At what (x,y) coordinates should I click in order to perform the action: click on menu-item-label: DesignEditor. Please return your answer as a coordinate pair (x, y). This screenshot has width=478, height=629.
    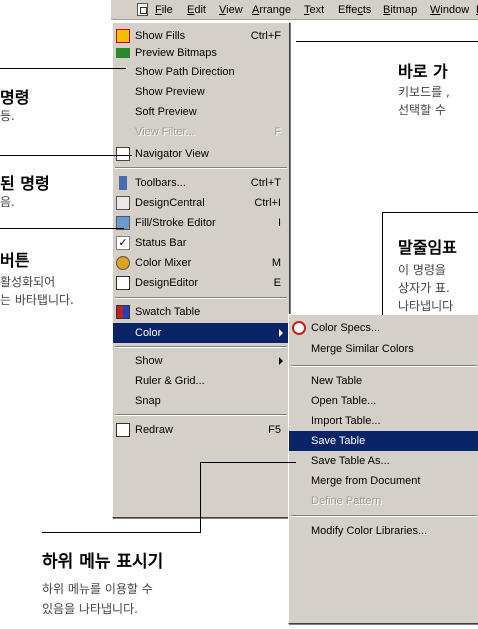
    Looking at the image, I should click on (166, 283).